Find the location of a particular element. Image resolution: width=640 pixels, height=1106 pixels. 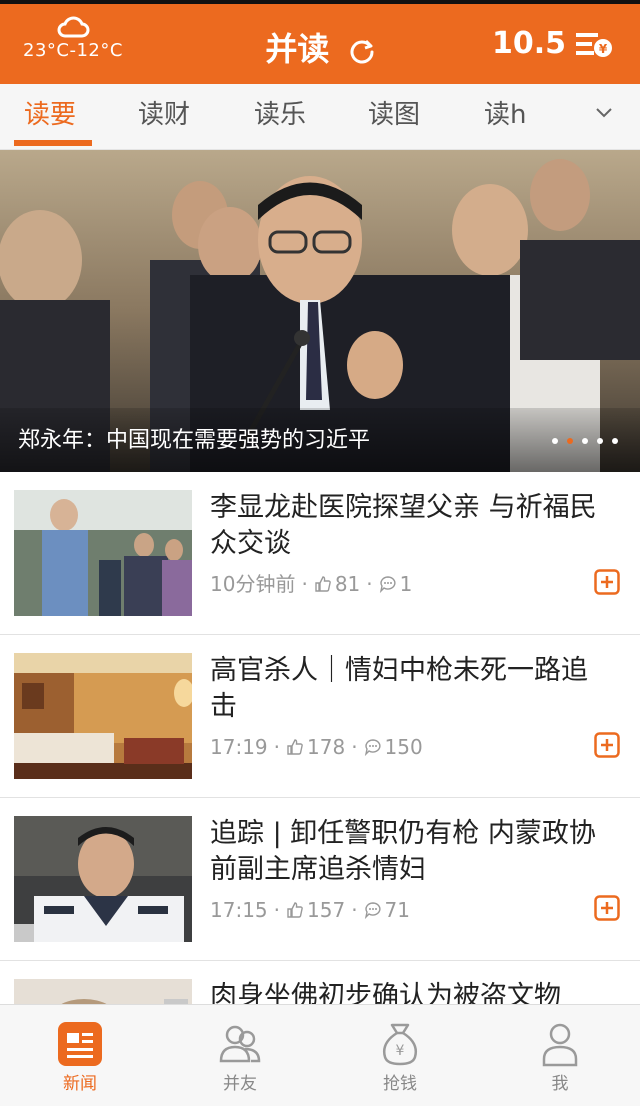

nav-profile: 我 is located at coordinates (560, 1055).